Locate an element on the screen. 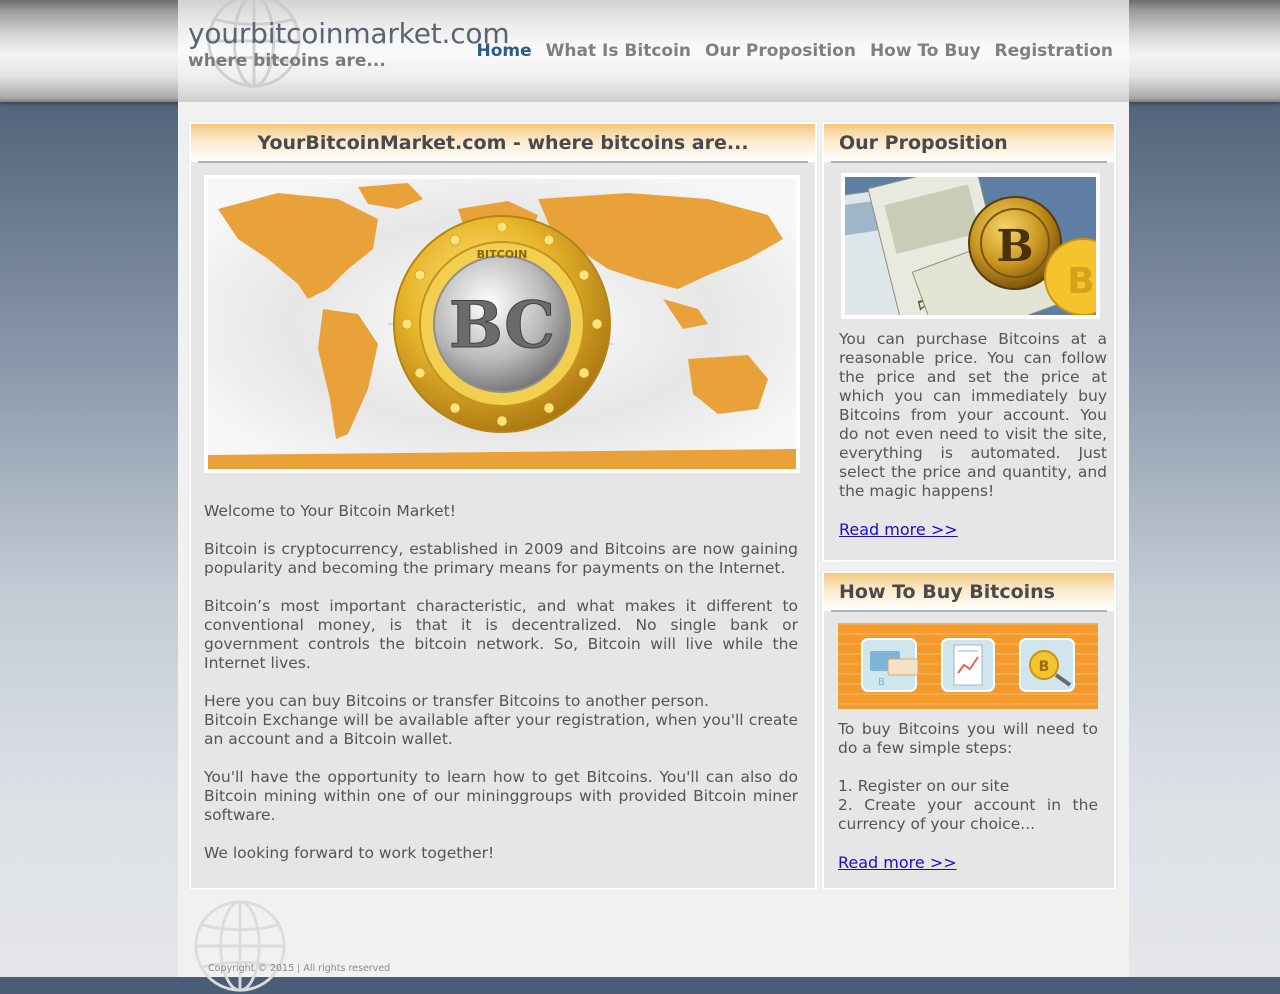  coin-magnifier-icon: B is located at coordinates (1047, 665).